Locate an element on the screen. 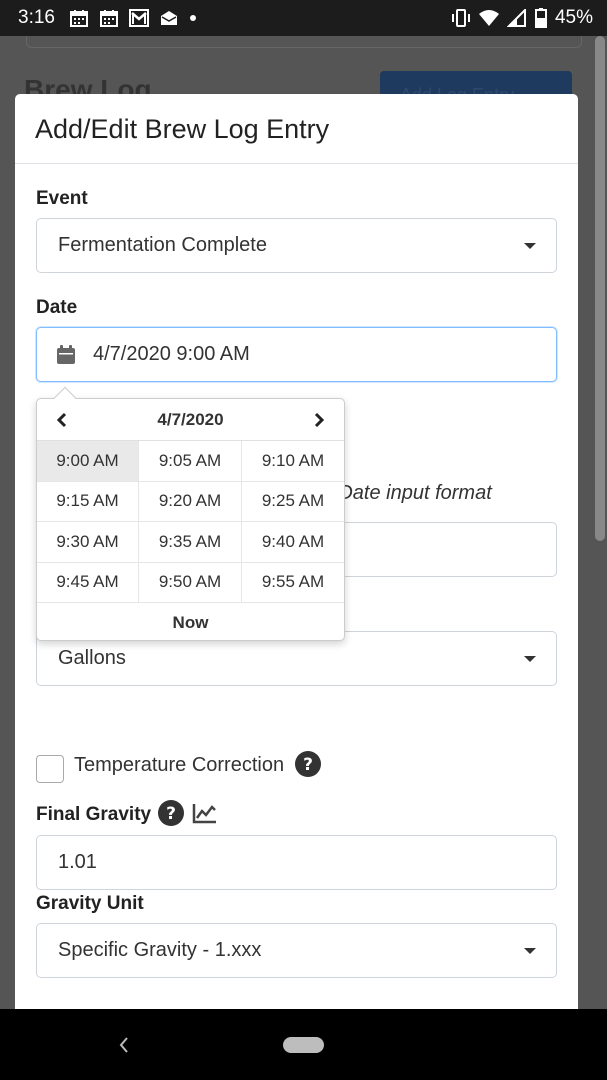 The height and width of the screenshot is (1080, 607). system-status: 45% is located at coordinates (522, 18).